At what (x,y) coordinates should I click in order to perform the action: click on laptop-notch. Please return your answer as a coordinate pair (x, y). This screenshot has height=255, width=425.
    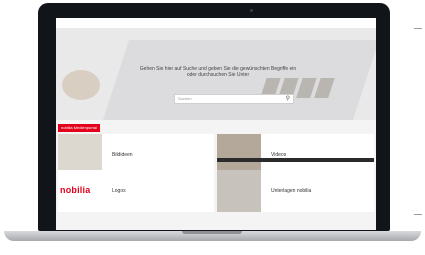
    Looking at the image, I should click on (212, 232).